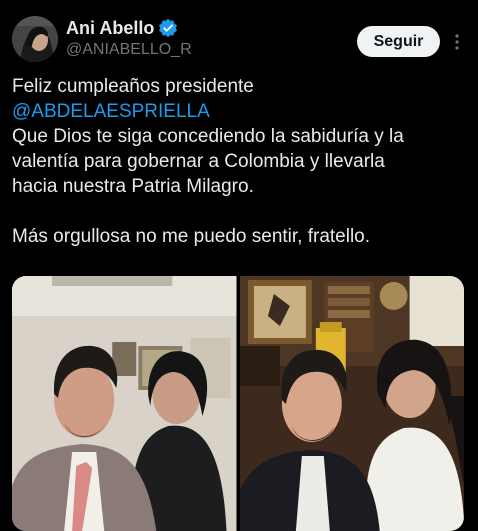  I want to click on author-info: Ani Abello @ANIABELLO_R, so click(129, 38).